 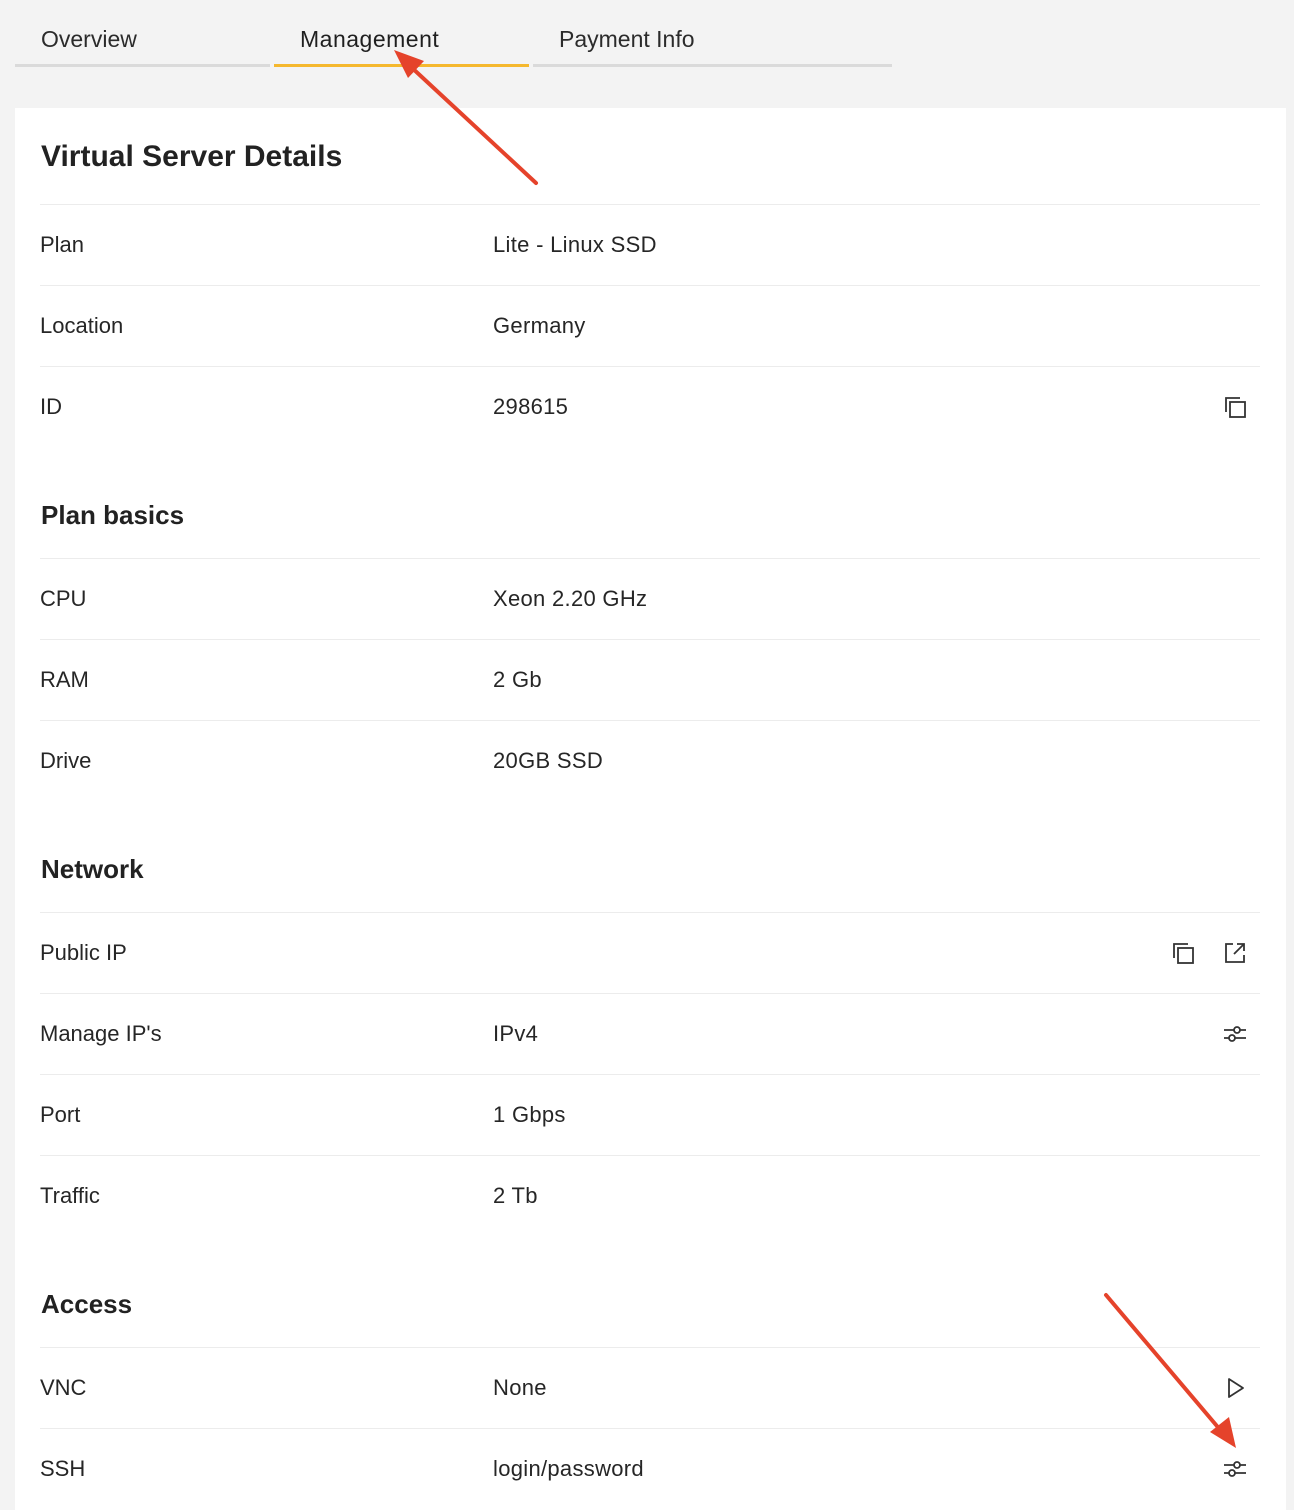 I want to click on row-drive: Drive 20GB SSD, so click(x=650, y=760).